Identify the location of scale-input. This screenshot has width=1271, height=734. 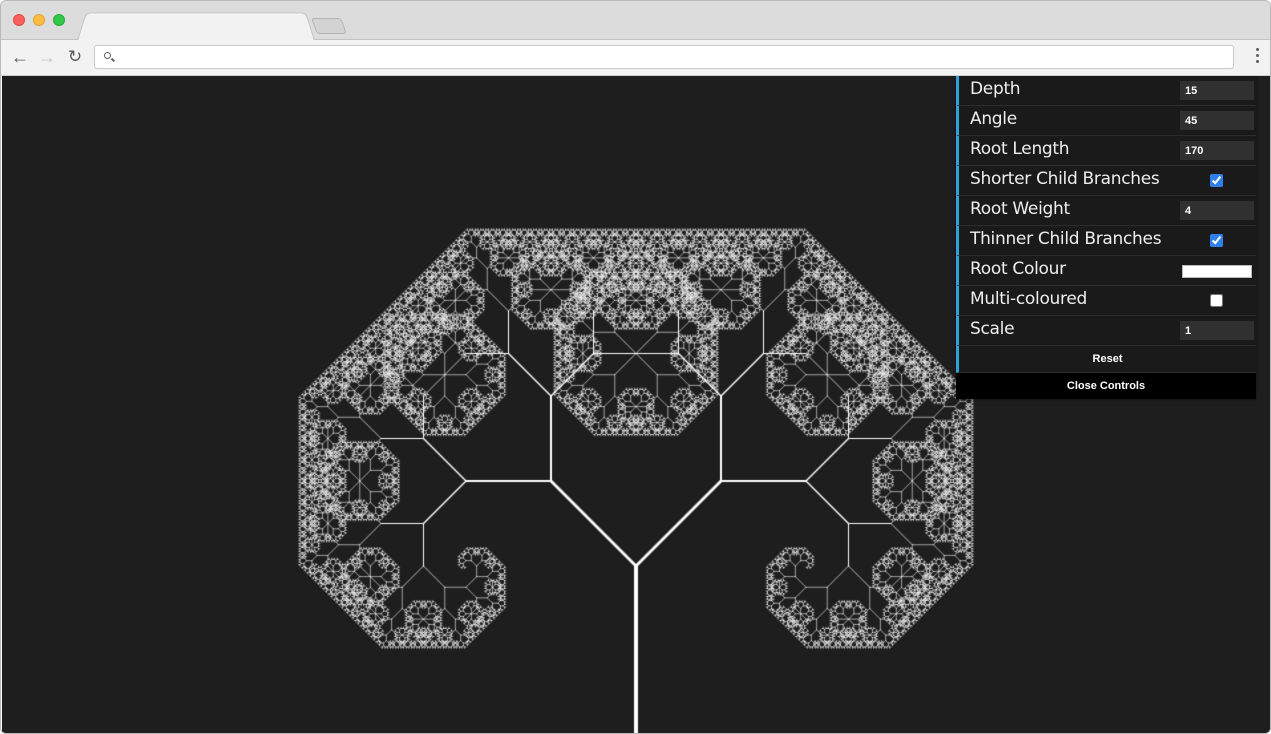
(1217, 330).